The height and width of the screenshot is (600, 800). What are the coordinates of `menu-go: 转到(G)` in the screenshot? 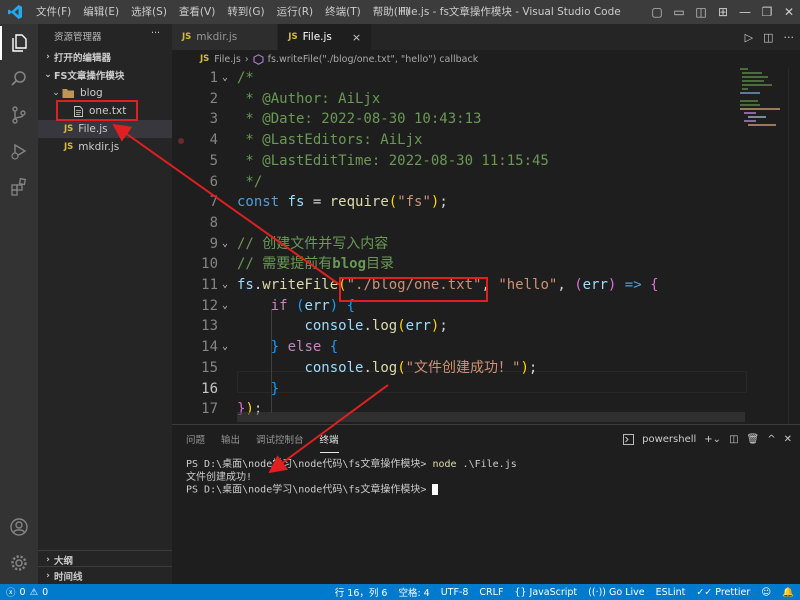 It's located at (245, 12).